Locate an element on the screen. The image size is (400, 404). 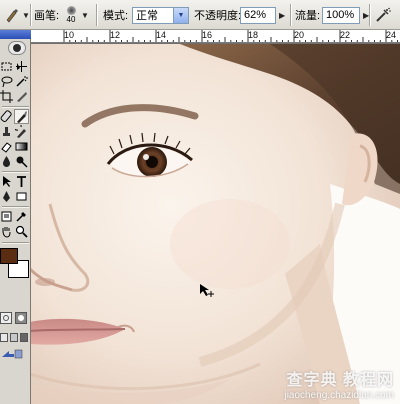
ruler-mark-24: 24 is located at coordinates (391, 35).